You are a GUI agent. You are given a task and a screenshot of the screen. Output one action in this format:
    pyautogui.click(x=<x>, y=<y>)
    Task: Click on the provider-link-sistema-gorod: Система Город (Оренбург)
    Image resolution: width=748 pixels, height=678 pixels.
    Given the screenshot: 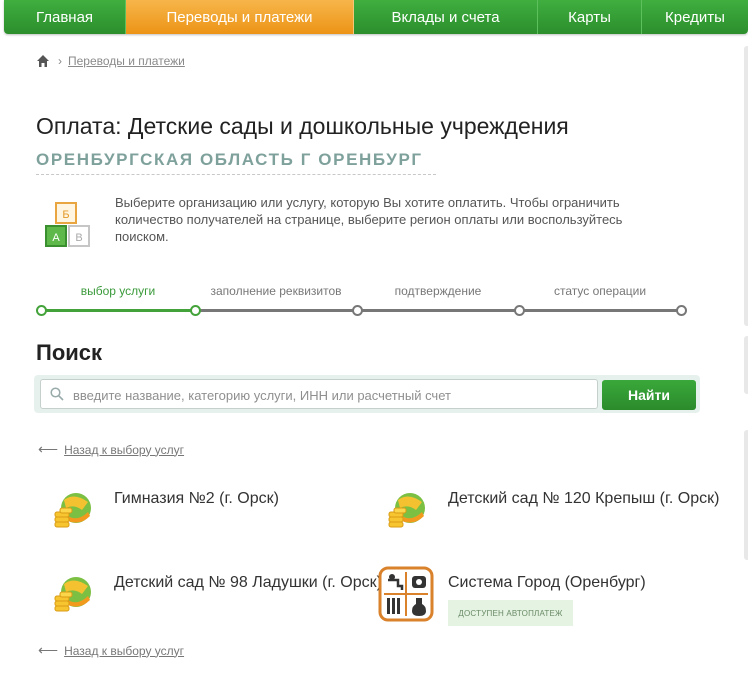 What is the action you would take?
    pyautogui.click(x=547, y=583)
    